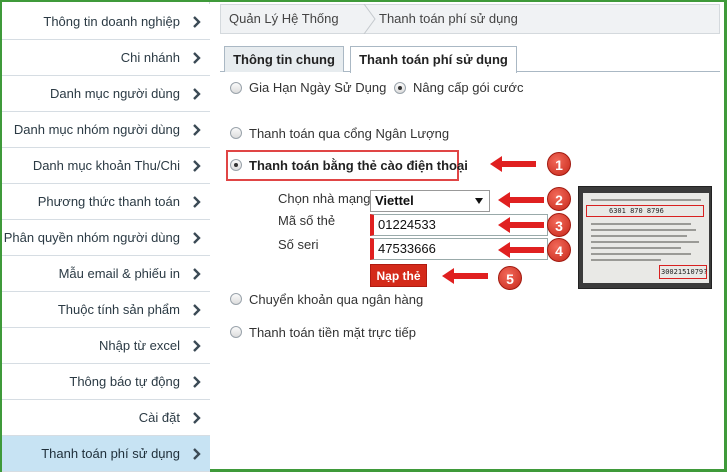 The width and height of the screenshot is (727, 472). I want to click on sidebar-item-label: Phân quyền nhóm người dùng, so click(91, 237).